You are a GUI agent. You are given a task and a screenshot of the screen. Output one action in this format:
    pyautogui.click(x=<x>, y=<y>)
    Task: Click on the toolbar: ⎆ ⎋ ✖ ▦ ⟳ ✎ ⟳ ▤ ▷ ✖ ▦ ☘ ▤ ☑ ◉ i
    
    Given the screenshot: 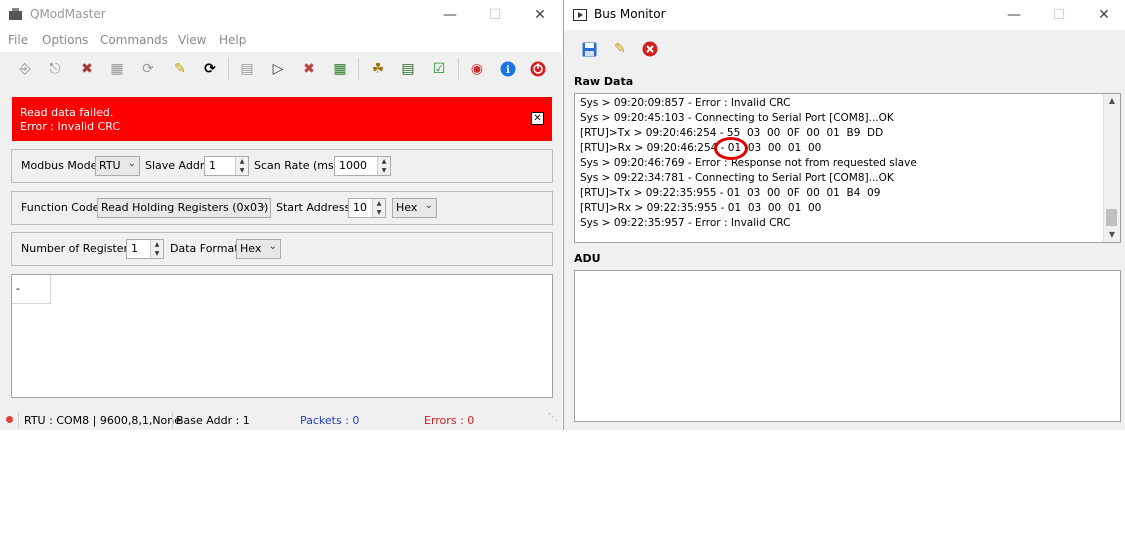 What is the action you would take?
    pyautogui.click(x=281, y=69)
    